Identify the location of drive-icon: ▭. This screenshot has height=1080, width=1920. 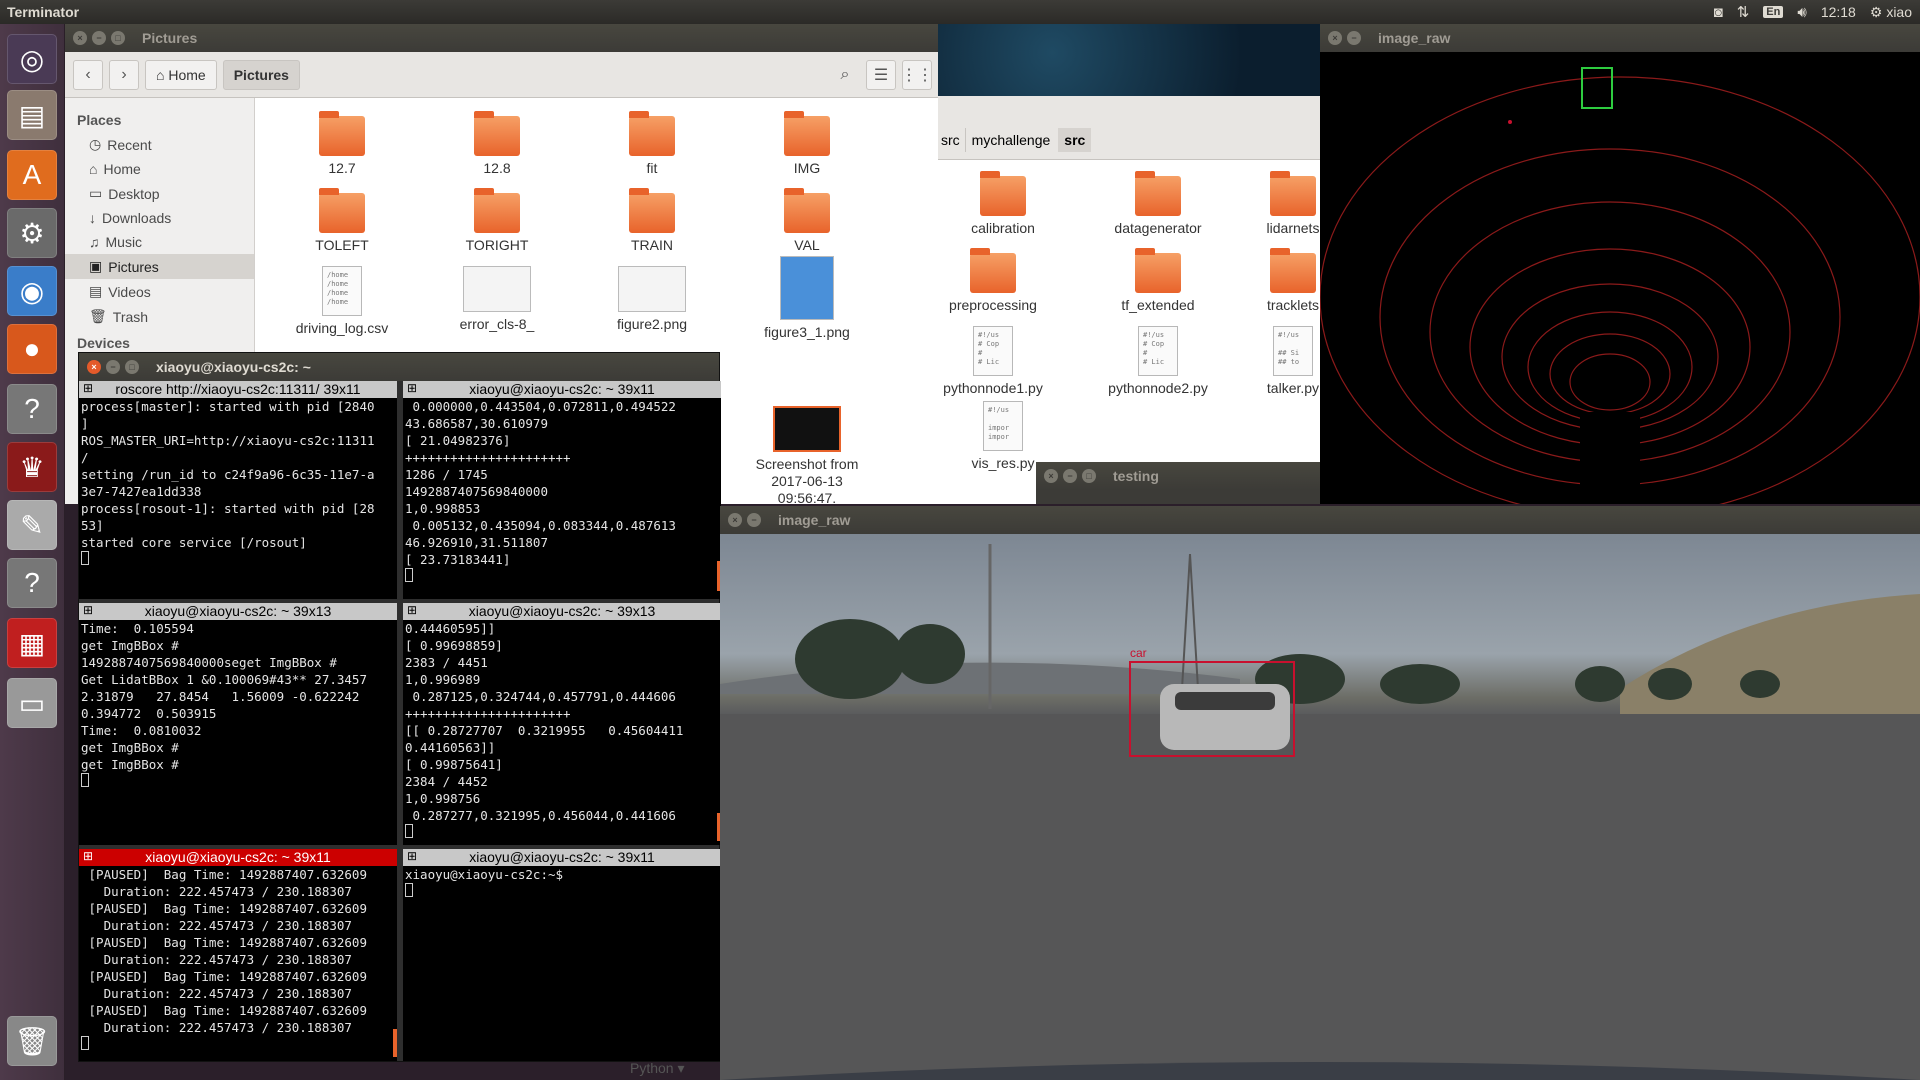
(32, 703).